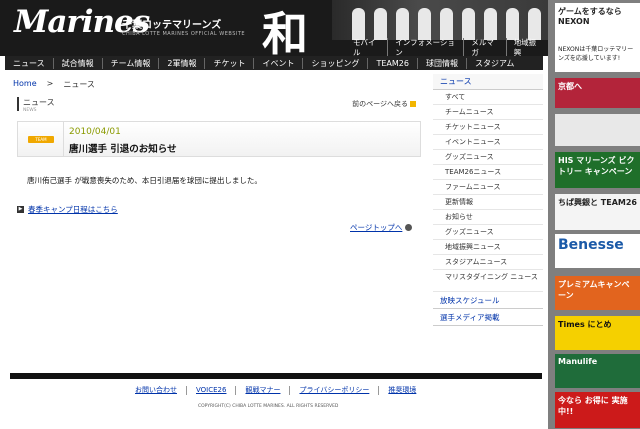 The height and width of the screenshot is (429, 640). What do you see at coordinates (488, 187) in the screenshot?
I see `sidebar-item-farm: ファームニュース` at bounding box center [488, 187].